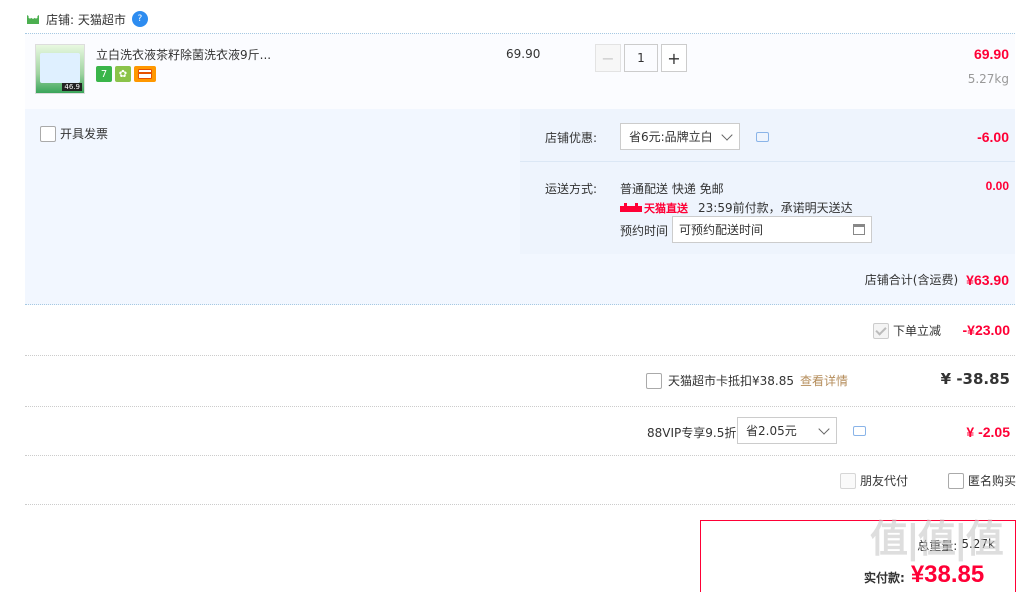 Image resolution: width=1032 pixels, height=592 pixels. I want to click on instant-discount-value: -¥23.00, so click(986, 330).